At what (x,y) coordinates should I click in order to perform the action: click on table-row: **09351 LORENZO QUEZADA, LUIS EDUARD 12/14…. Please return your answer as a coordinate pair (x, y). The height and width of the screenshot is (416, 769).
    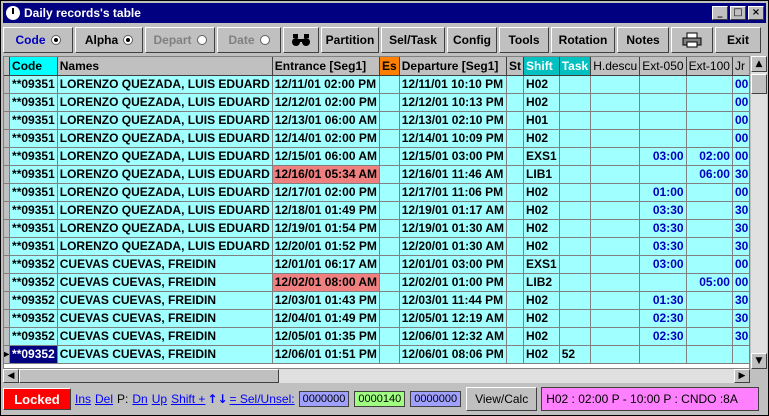
    Looking at the image, I should click on (376, 138).